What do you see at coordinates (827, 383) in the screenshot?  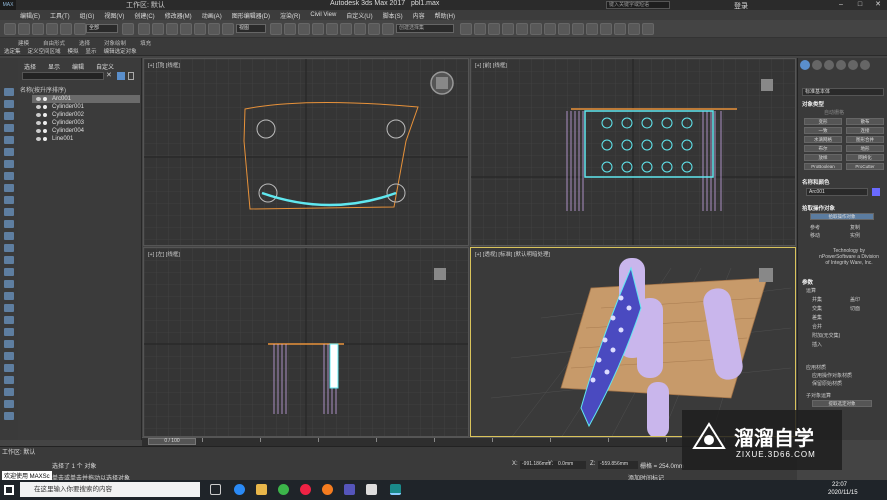 I see `apply-opt-2: 保留原始材质` at bounding box center [827, 383].